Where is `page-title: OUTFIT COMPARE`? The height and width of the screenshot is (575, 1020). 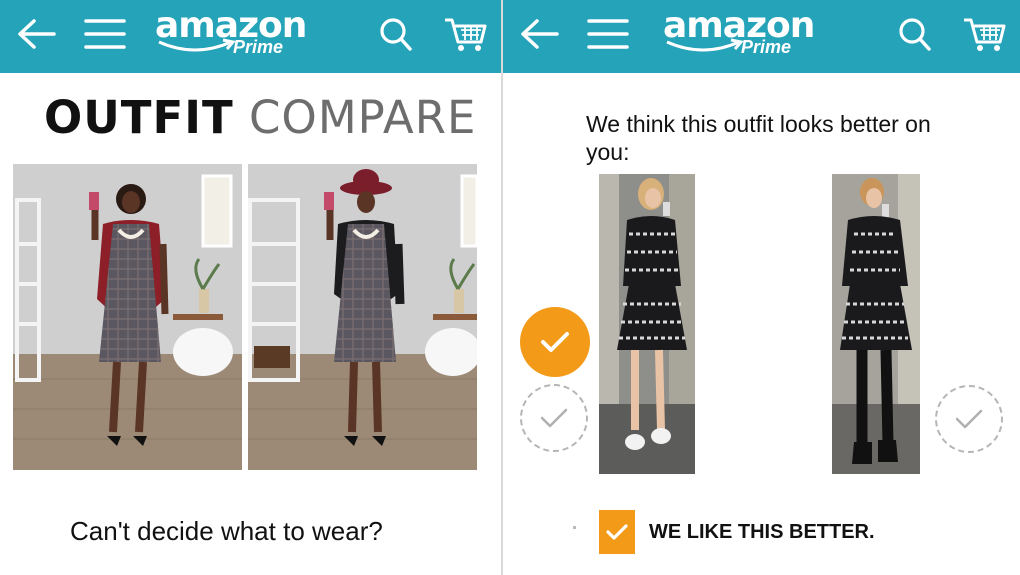 page-title: OUTFIT COMPARE is located at coordinates (260, 118).